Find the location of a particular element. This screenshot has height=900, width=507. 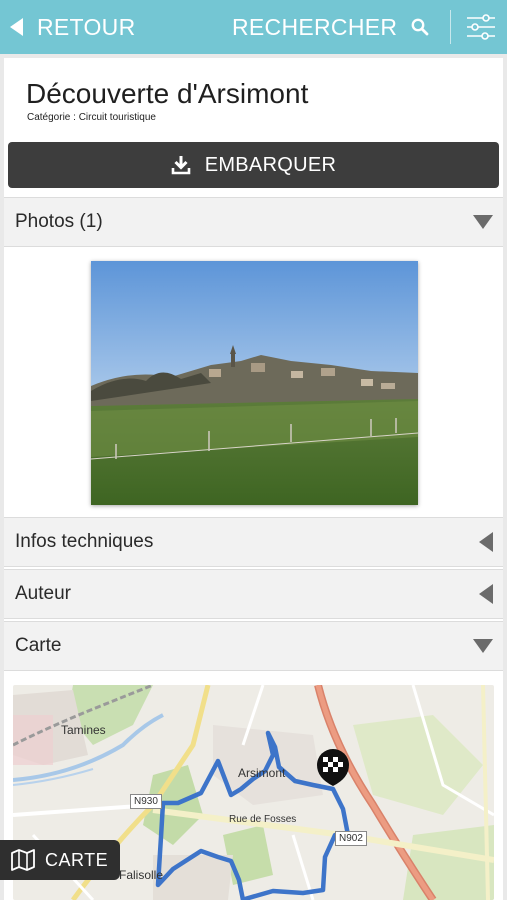

page-title: Découverte d'Arsimont is located at coordinates (167, 93).